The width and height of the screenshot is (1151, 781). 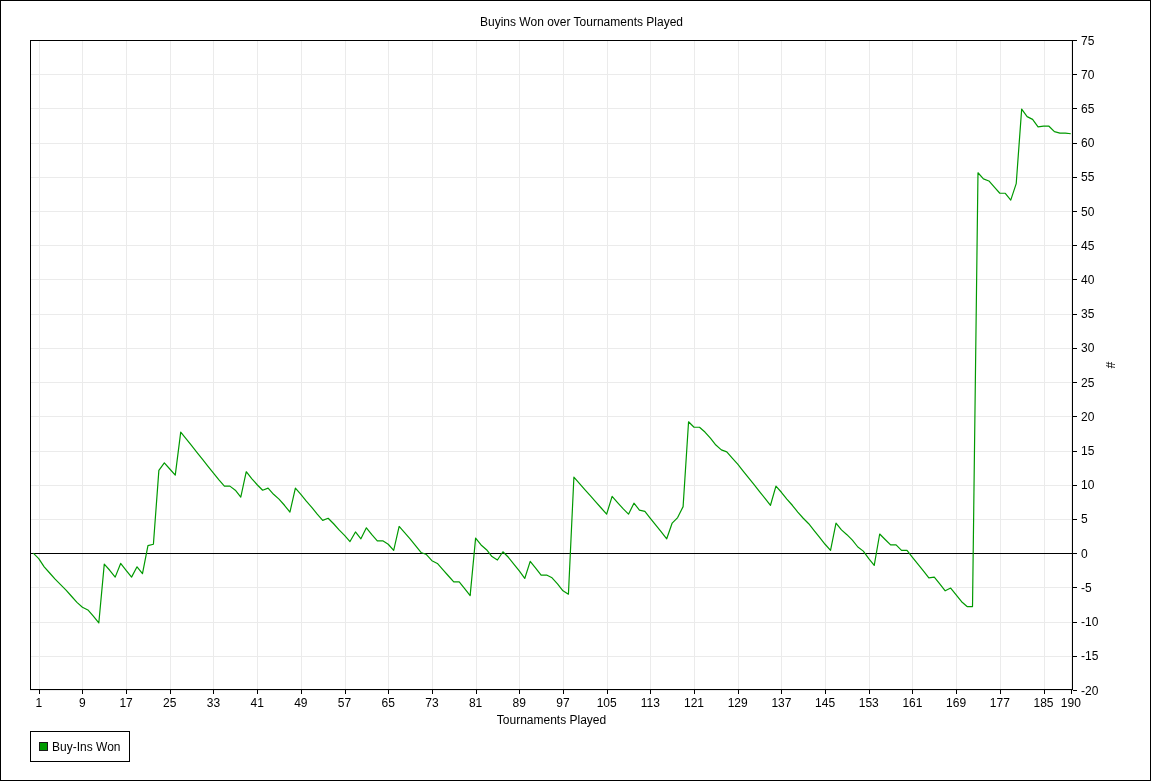 I want to click on y-tick-label: 10, so click(x=1088, y=485).